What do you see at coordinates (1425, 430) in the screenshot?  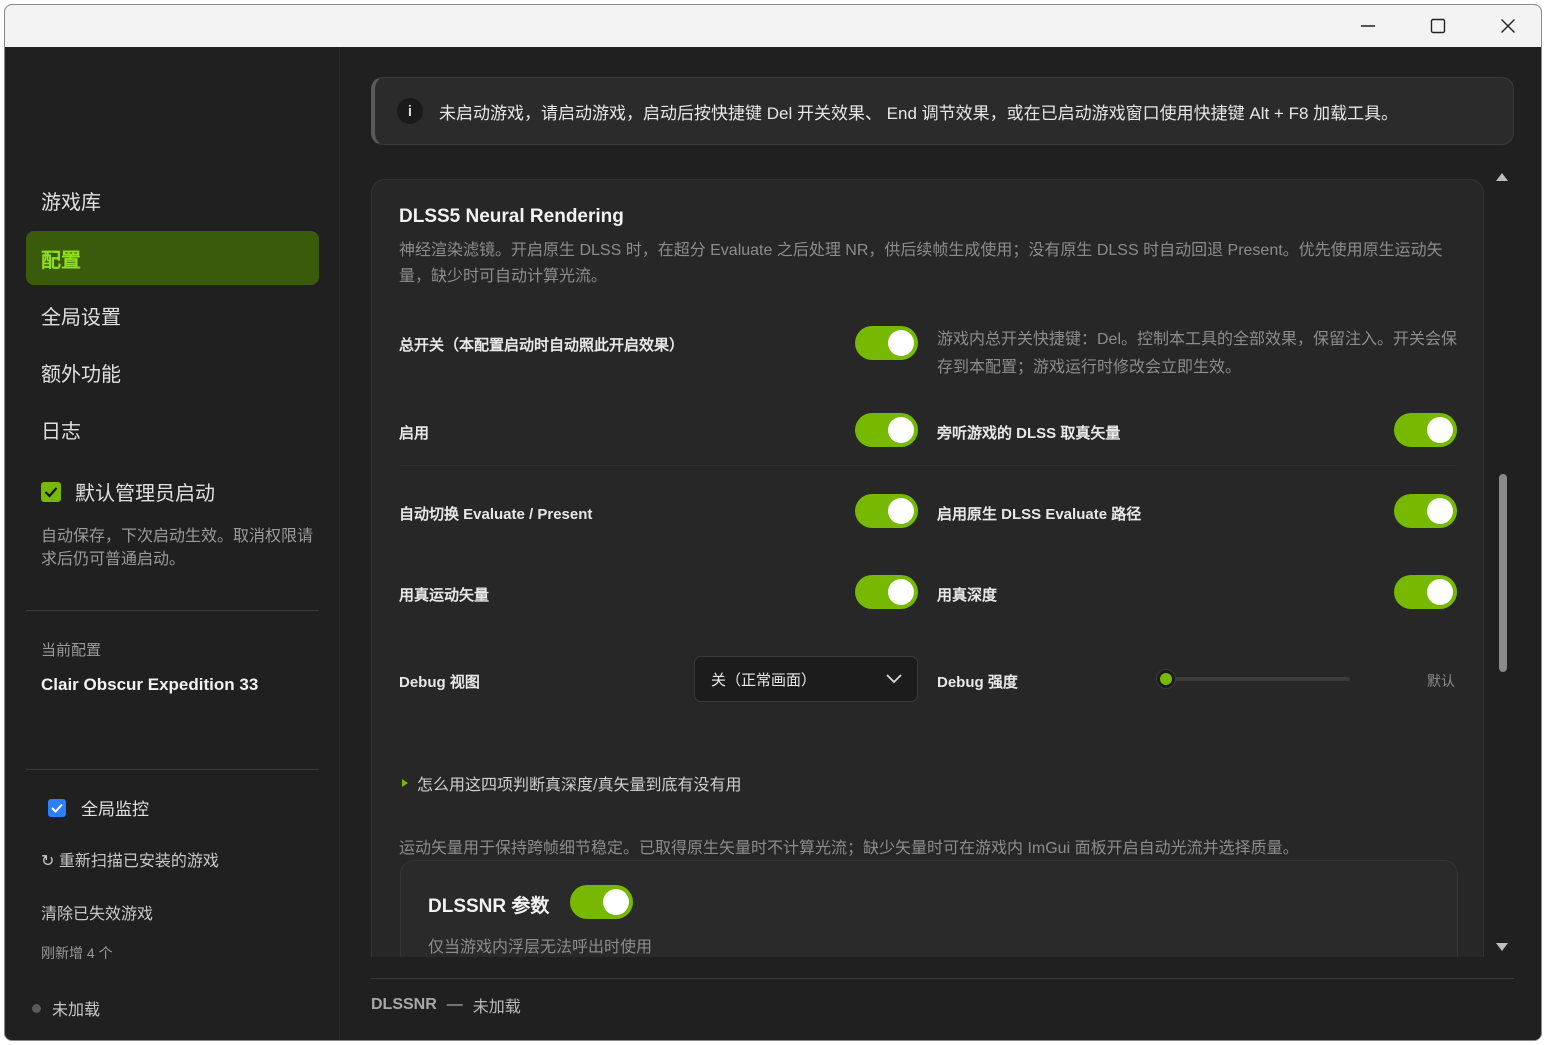 I see `listen-dlss-vectors-toggle` at bounding box center [1425, 430].